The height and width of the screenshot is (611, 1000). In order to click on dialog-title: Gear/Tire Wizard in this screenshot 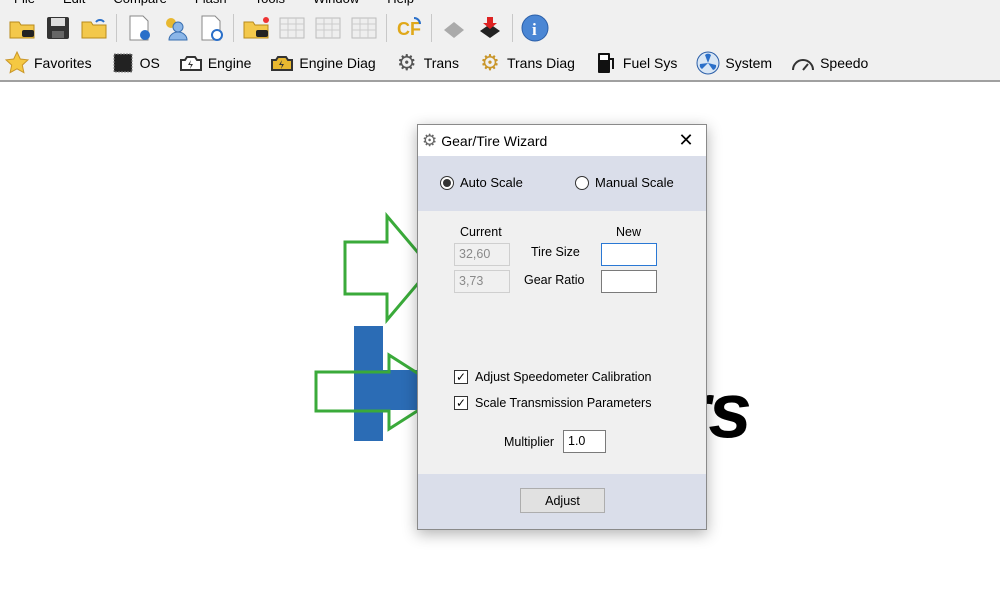, I will do `click(494, 140)`.